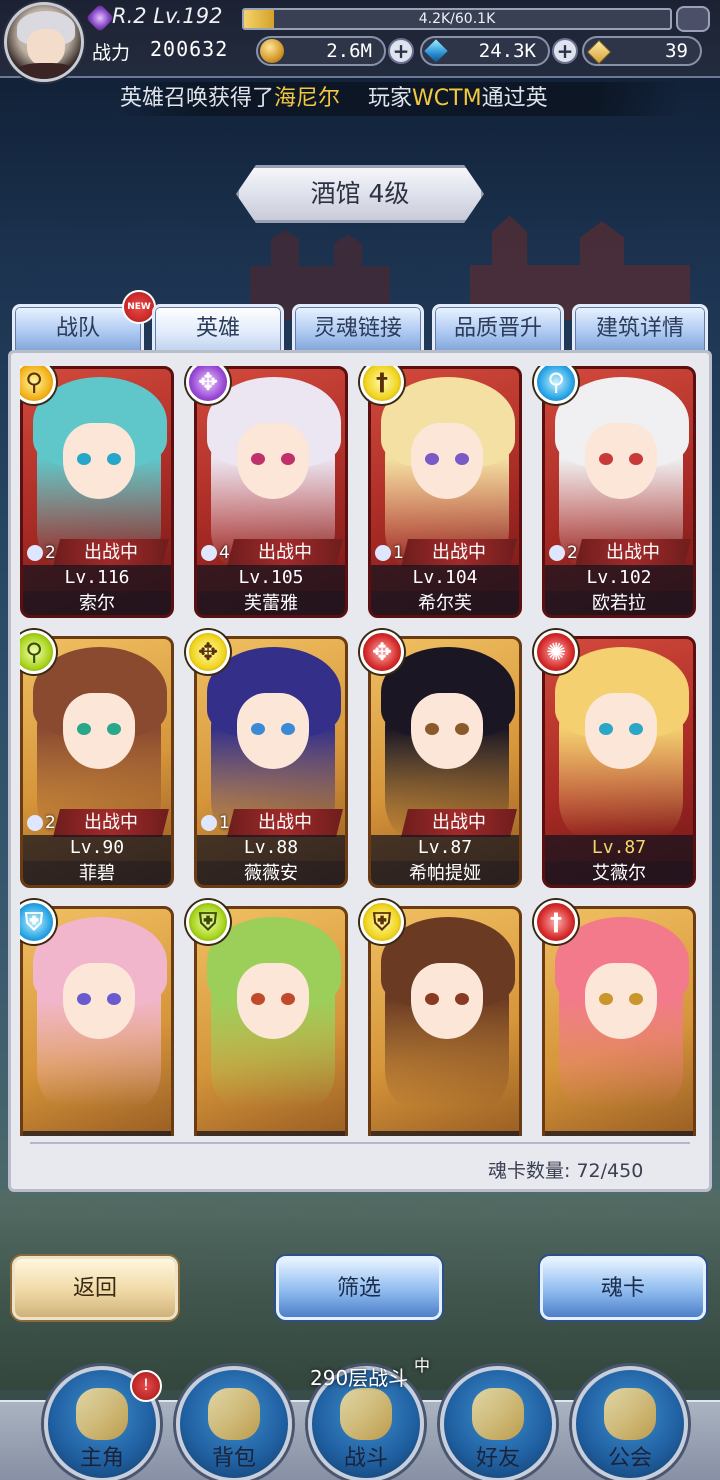 The width and height of the screenshot is (720, 1480). What do you see at coordinates (97, 578) in the screenshot?
I see `hero-level: Lv.116` at bounding box center [97, 578].